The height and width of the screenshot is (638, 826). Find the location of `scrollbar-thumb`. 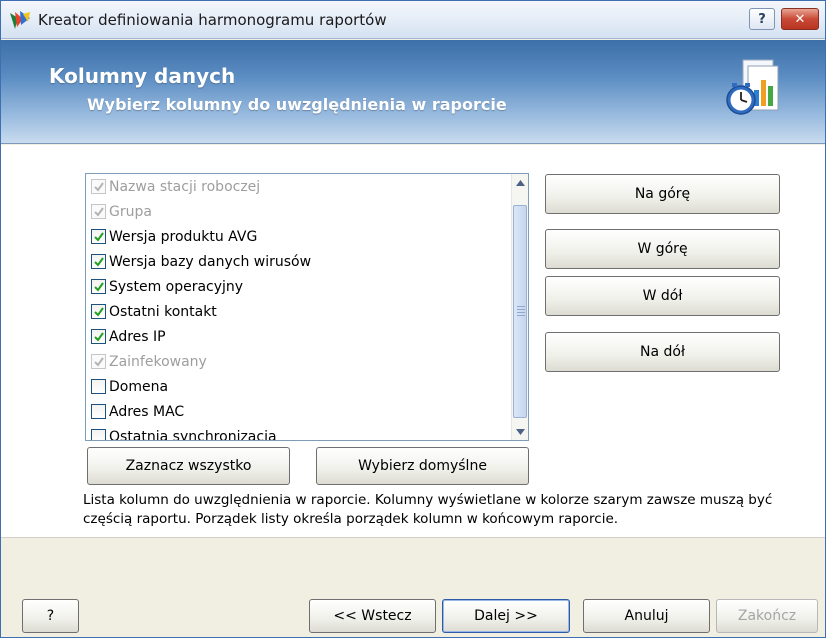

scrollbar-thumb is located at coordinates (520, 311).